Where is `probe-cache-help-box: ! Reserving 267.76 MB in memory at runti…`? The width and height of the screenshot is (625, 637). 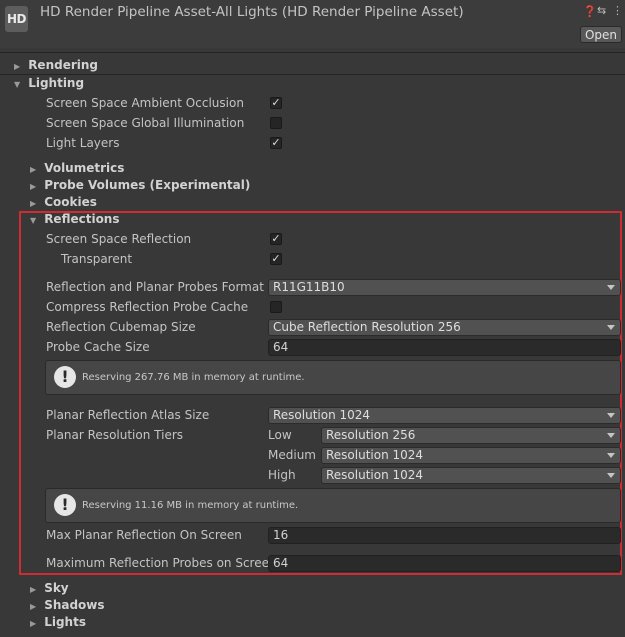
probe-cache-help-box: ! Reserving 267.76 MB in memory at runti… is located at coordinates (333, 377).